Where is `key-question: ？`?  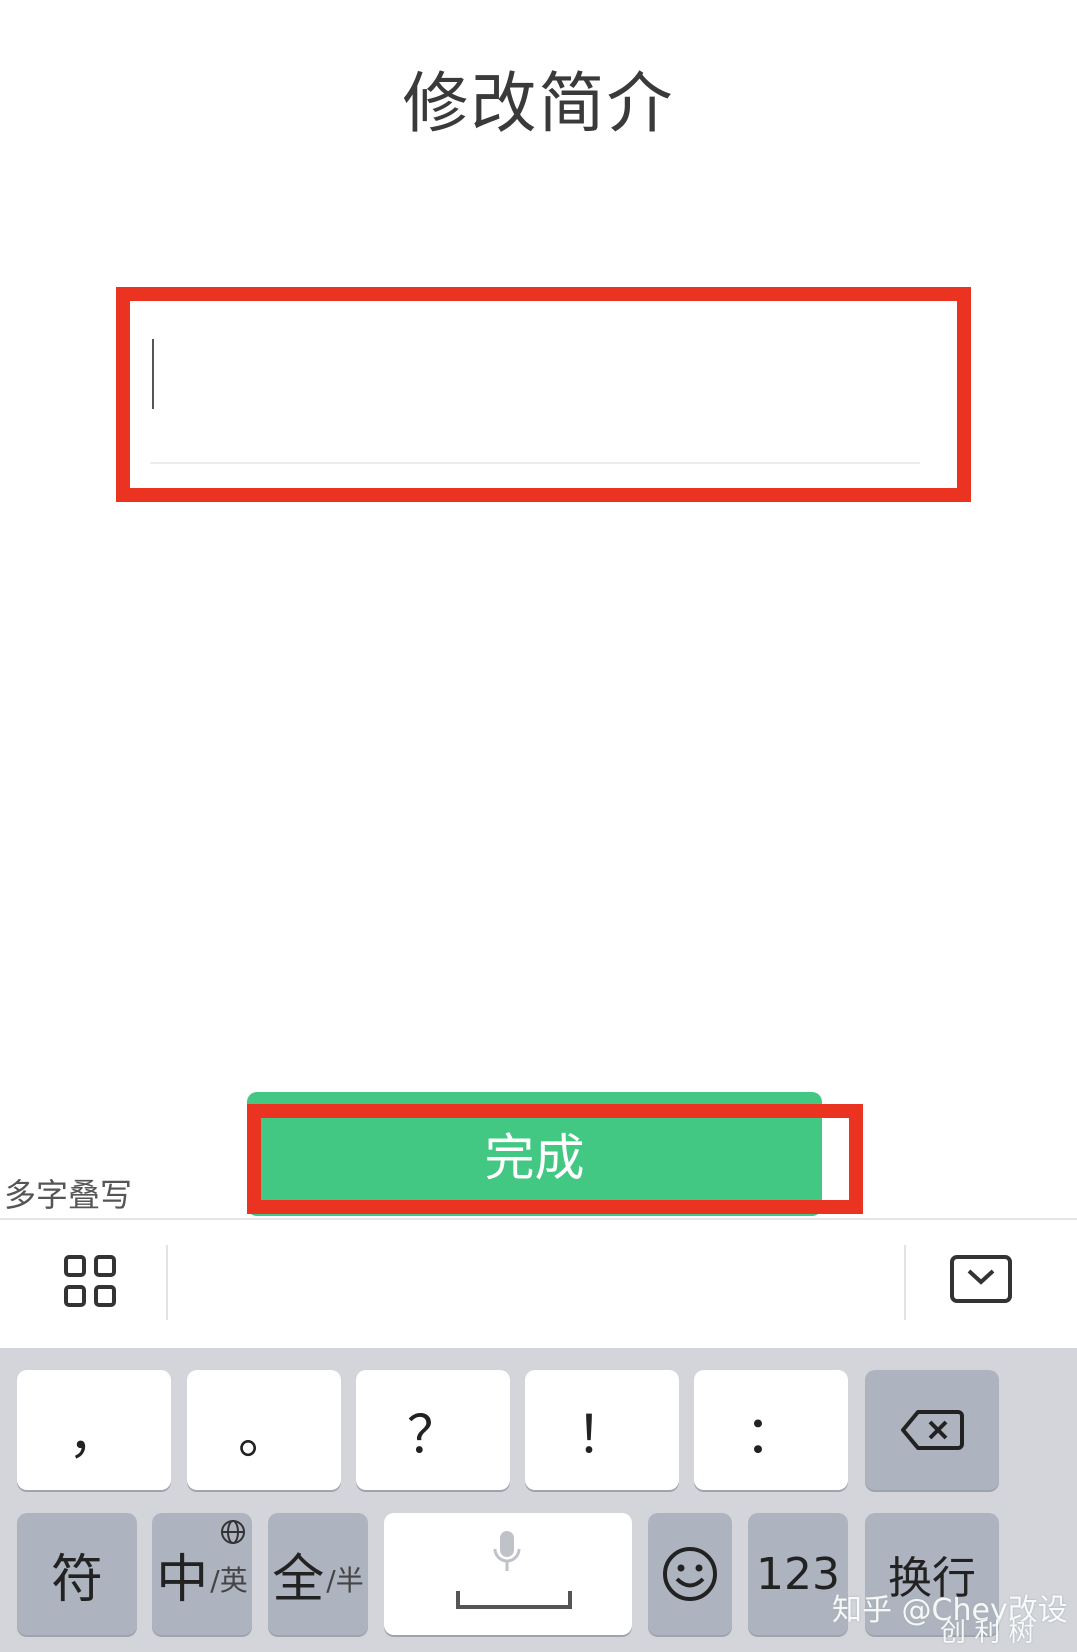
key-question: ？ is located at coordinates (433, 1430).